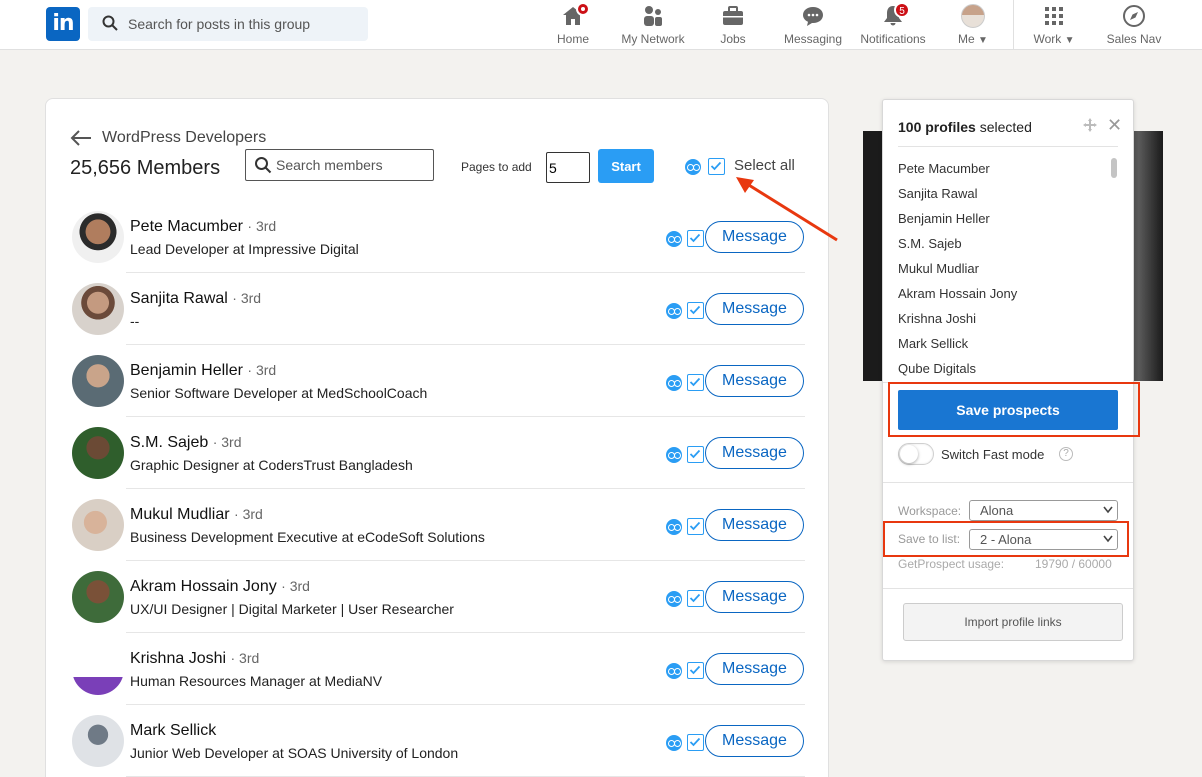 The width and height of the screenshot is (1202, 777). I want to click on linkedin-logo: in, so click(63, 24).